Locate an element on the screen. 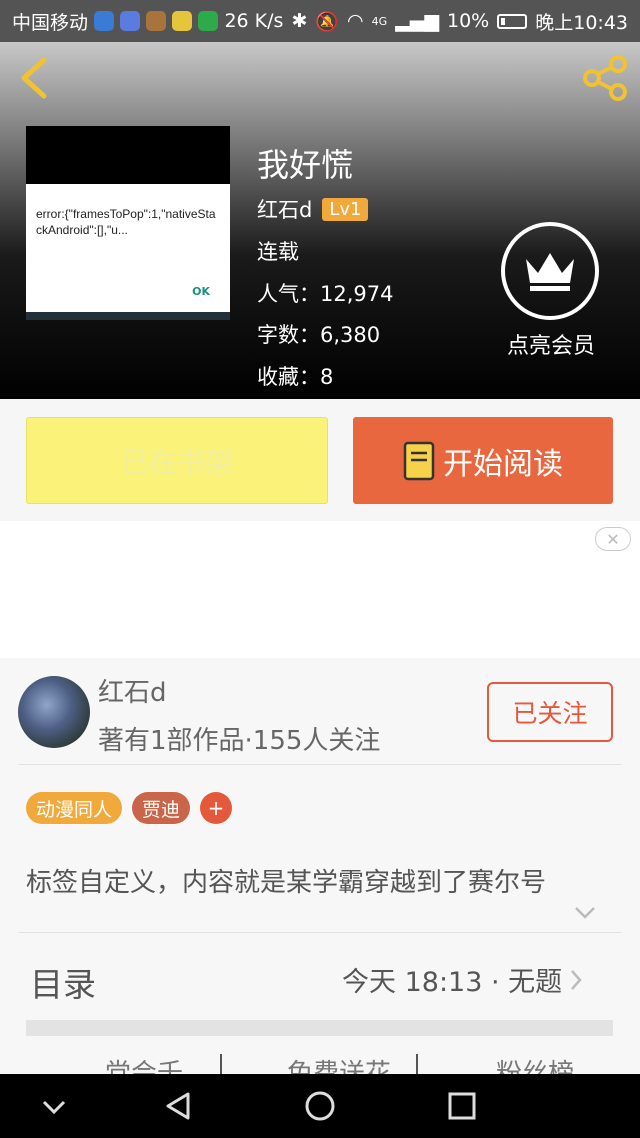  mute-icon: 🔕 is located at coordinates (327, 21).